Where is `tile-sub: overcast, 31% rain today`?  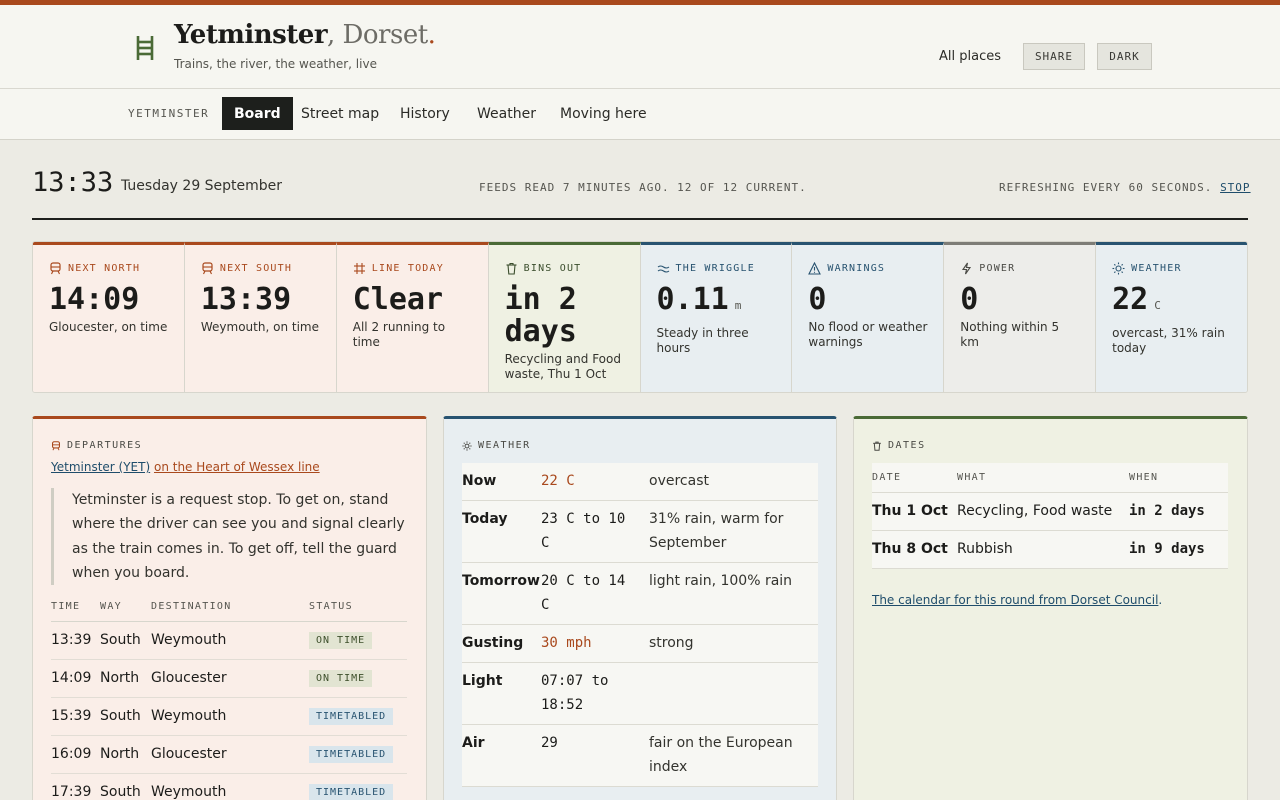
tile-sub: overcast, 31% rain today is located at coordinates (1168, 340).